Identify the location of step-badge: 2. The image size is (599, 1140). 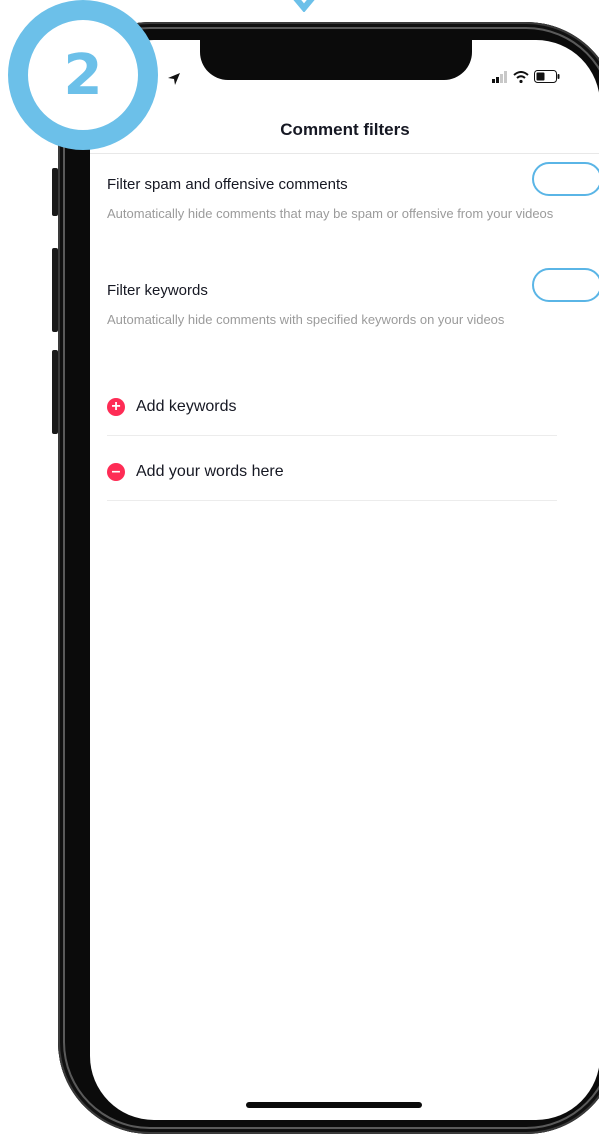
(83, 75).